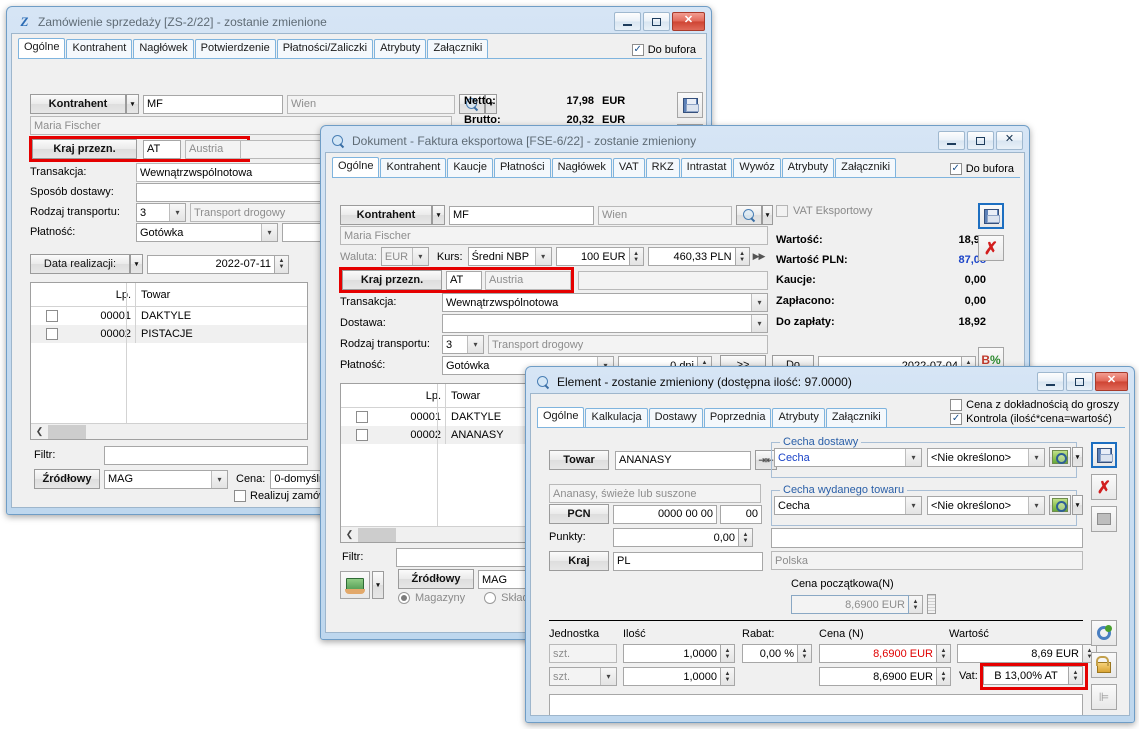  What do you see at coordinates (673, 280) in the screenshot?
I see `kraj-przezn-extra-input-w2` at bounding box center [673, 280].